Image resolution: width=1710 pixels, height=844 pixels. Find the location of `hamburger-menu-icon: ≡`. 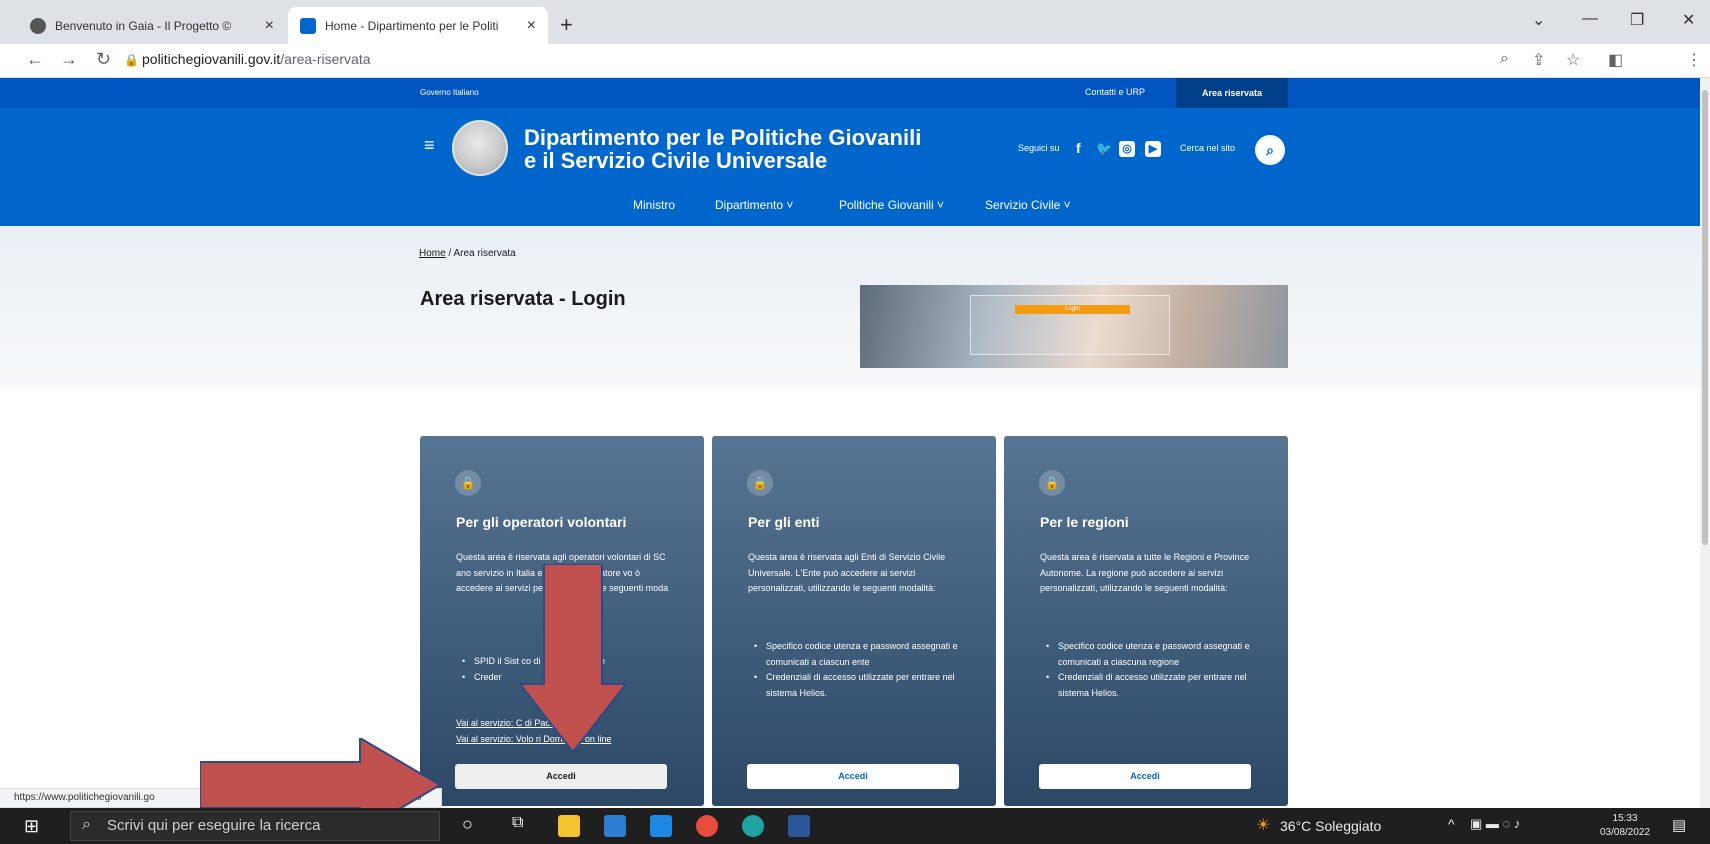

hamburger-menu-icon: ≡ is located at coordinates (429, 145).